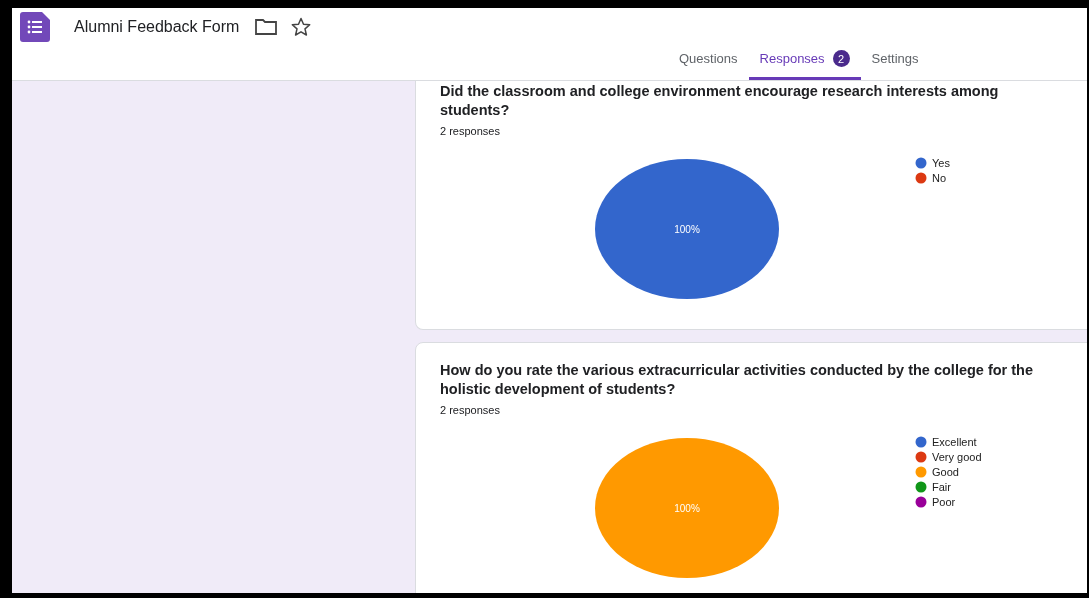  What do you see at coordinates (841, 58) in the screenshot?
I see `response-count-badge: 2` at bounding box center [841, 58].